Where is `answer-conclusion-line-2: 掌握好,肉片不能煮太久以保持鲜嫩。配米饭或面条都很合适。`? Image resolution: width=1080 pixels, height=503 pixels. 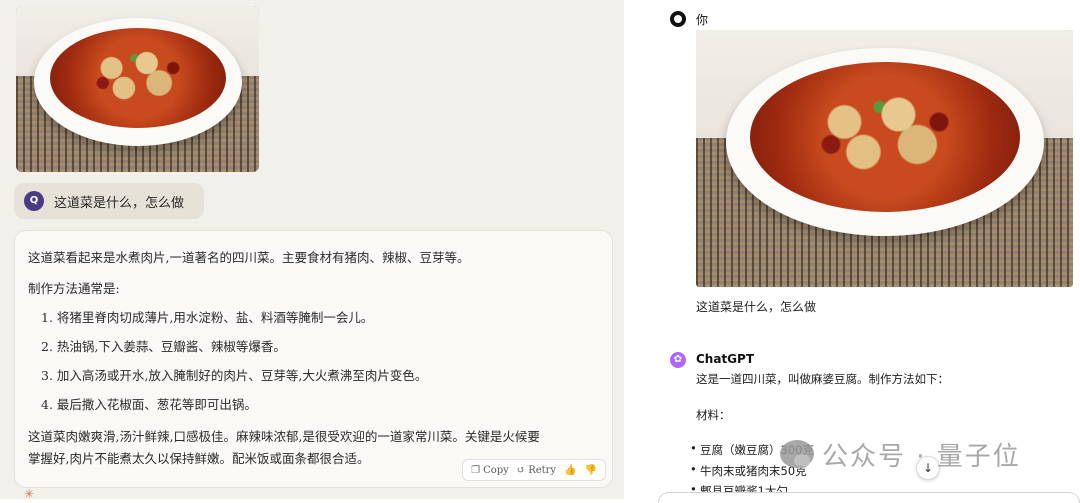
answer-conclusion-line-2: 掌握好,肉片不能煮太久以保持鲜嫩。配米饭或面条都很合适。 is located at coordinates (199, 458).